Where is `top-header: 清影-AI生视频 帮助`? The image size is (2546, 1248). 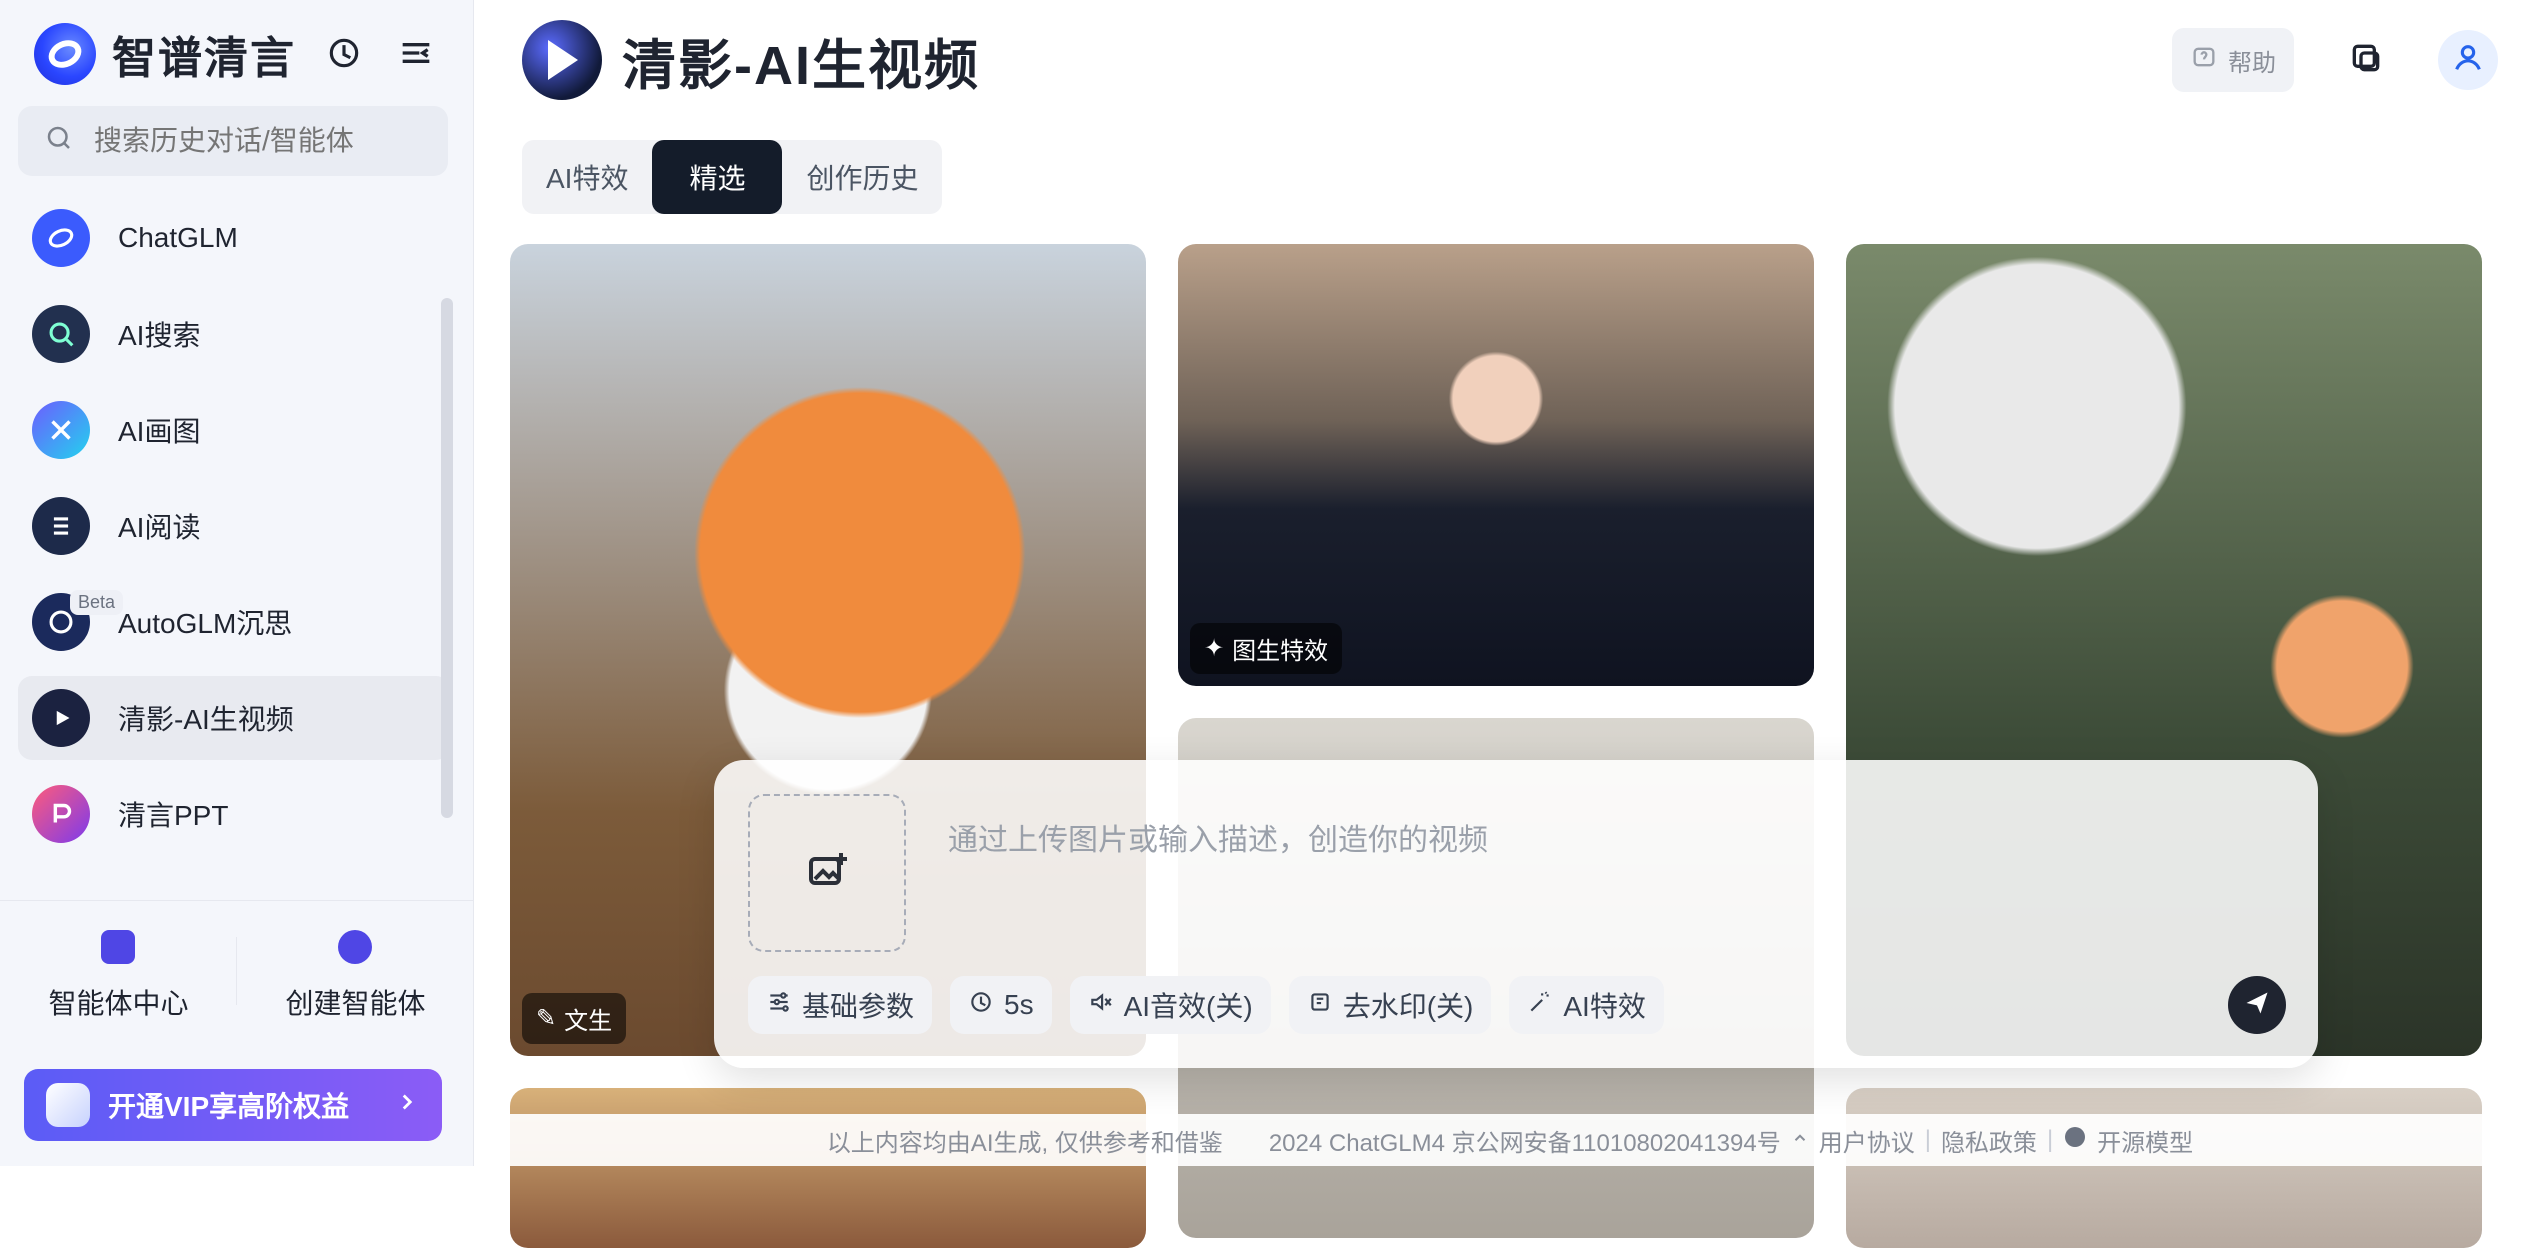 top-header: 清影-AI生视频 帮助 is located at coordinates (1510, 60).